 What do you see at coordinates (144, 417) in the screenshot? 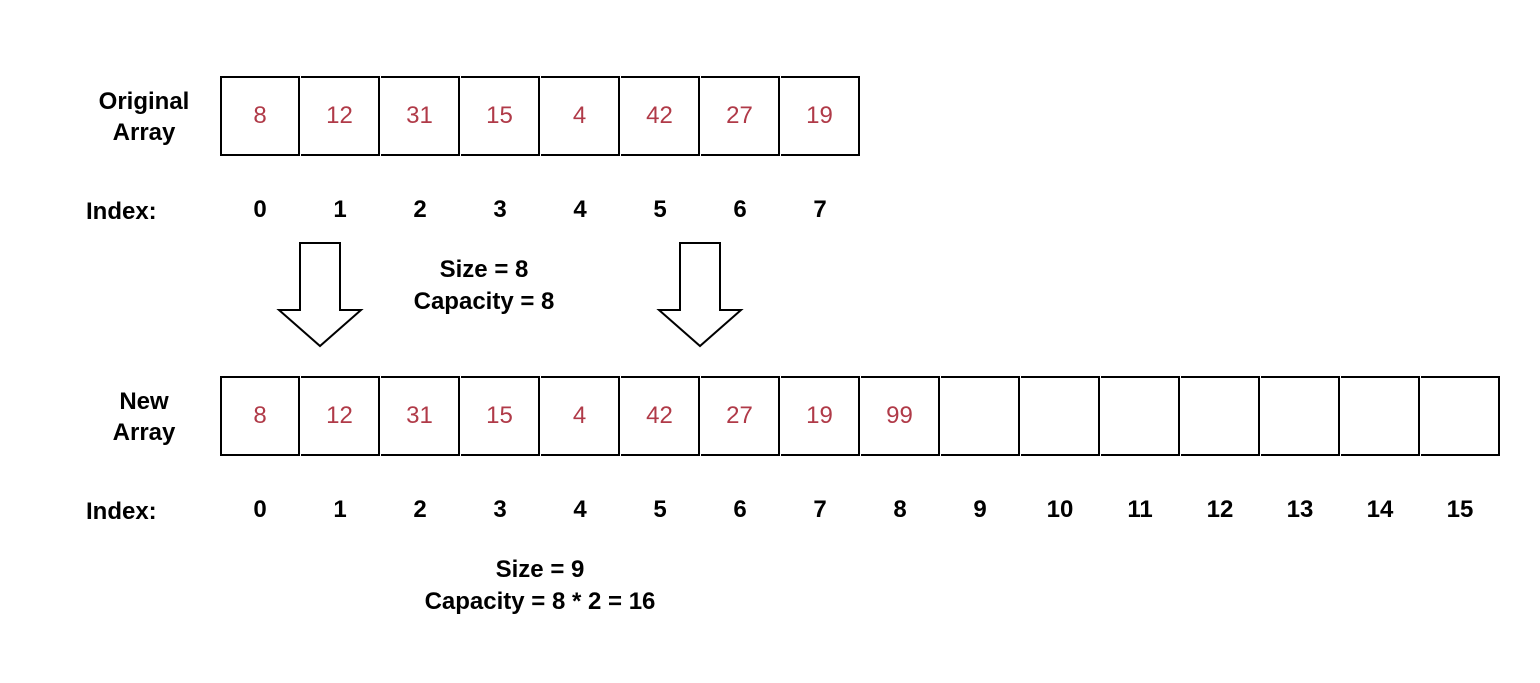
I see `new-array-label: New Array` at bounding box center [144, 417].